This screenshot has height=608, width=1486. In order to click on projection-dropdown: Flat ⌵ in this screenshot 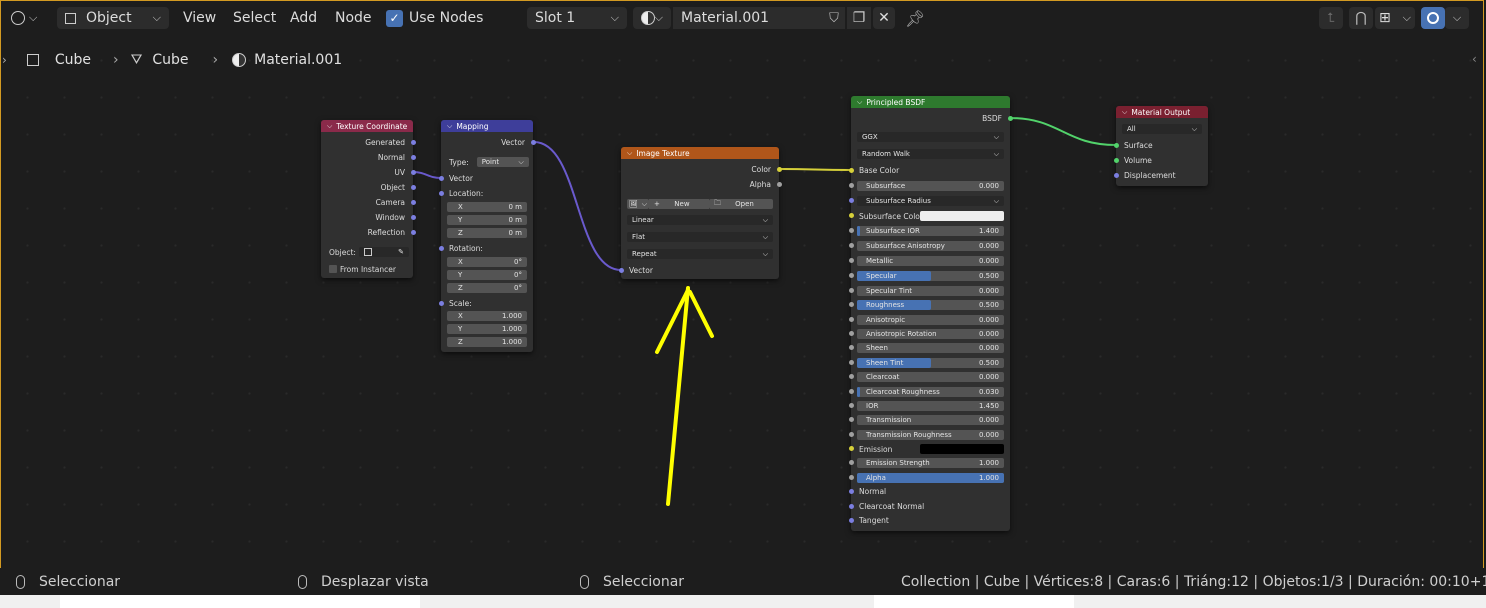, I will do `click(700, 237)`.